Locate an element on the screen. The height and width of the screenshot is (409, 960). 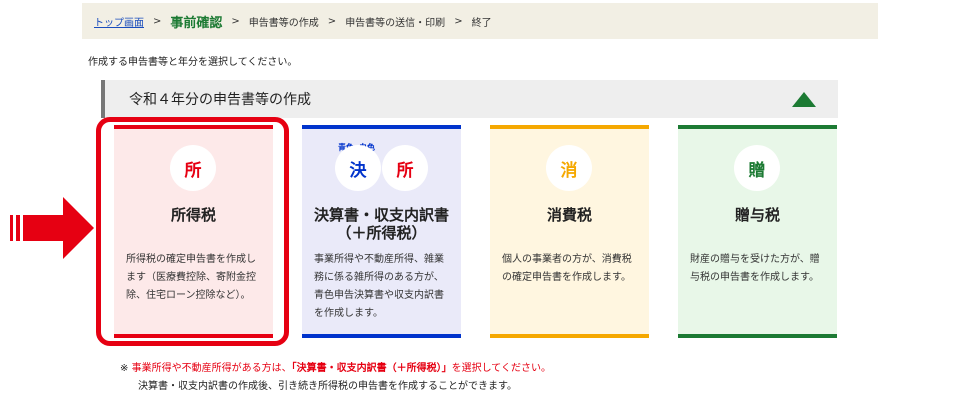
page-instruction: 作成する申告書等と年分を選択してください。 is located at coordinates (193, 62).